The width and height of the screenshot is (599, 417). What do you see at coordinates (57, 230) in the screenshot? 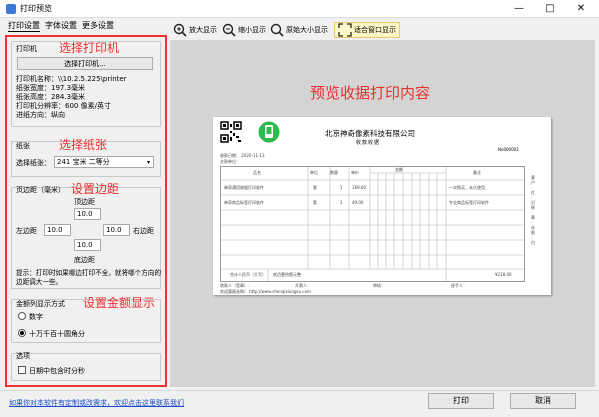
I see `left-margin-input: 10.0` at bounding box center [57, 230].